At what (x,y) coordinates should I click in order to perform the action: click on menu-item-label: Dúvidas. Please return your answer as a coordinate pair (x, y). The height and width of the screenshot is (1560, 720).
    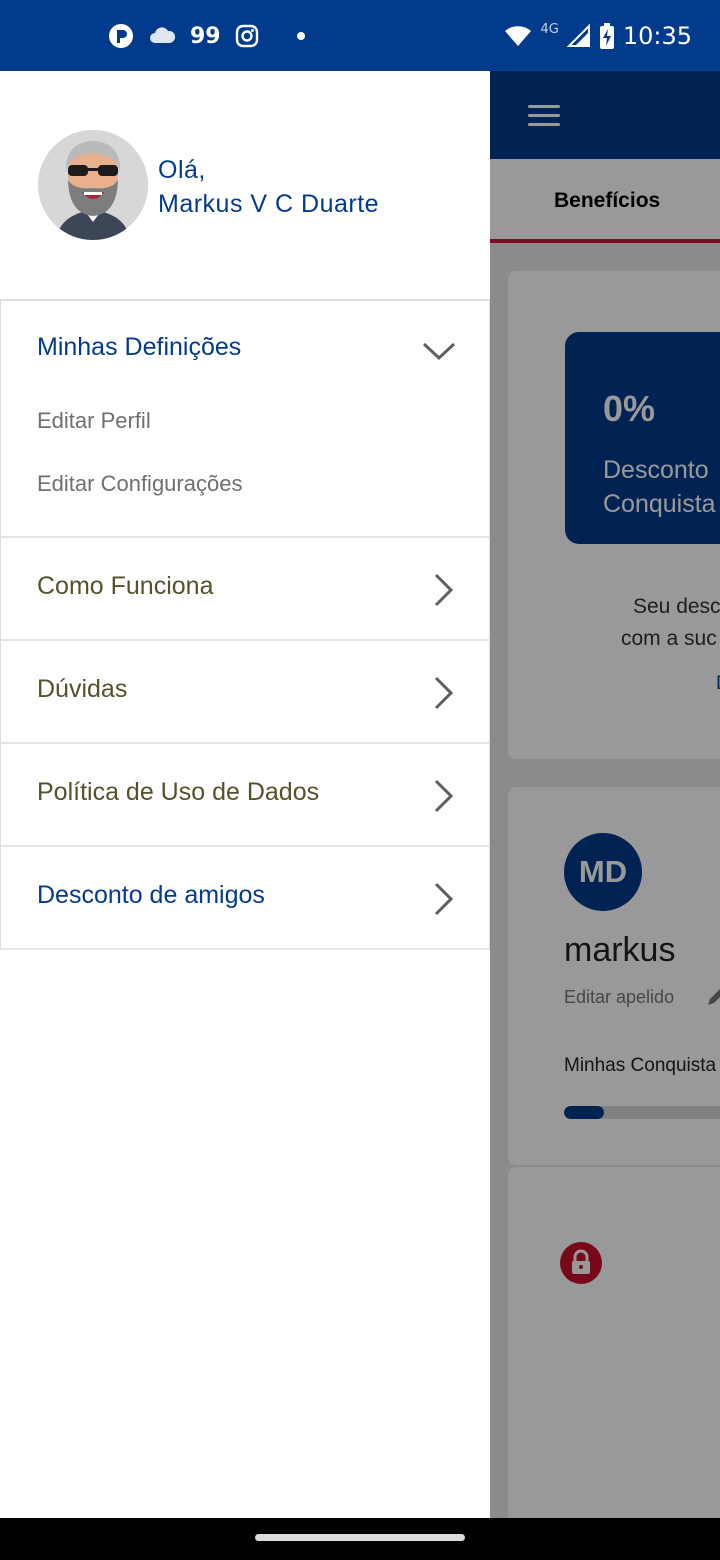
    Looking at the image, I should click on (82, 689).